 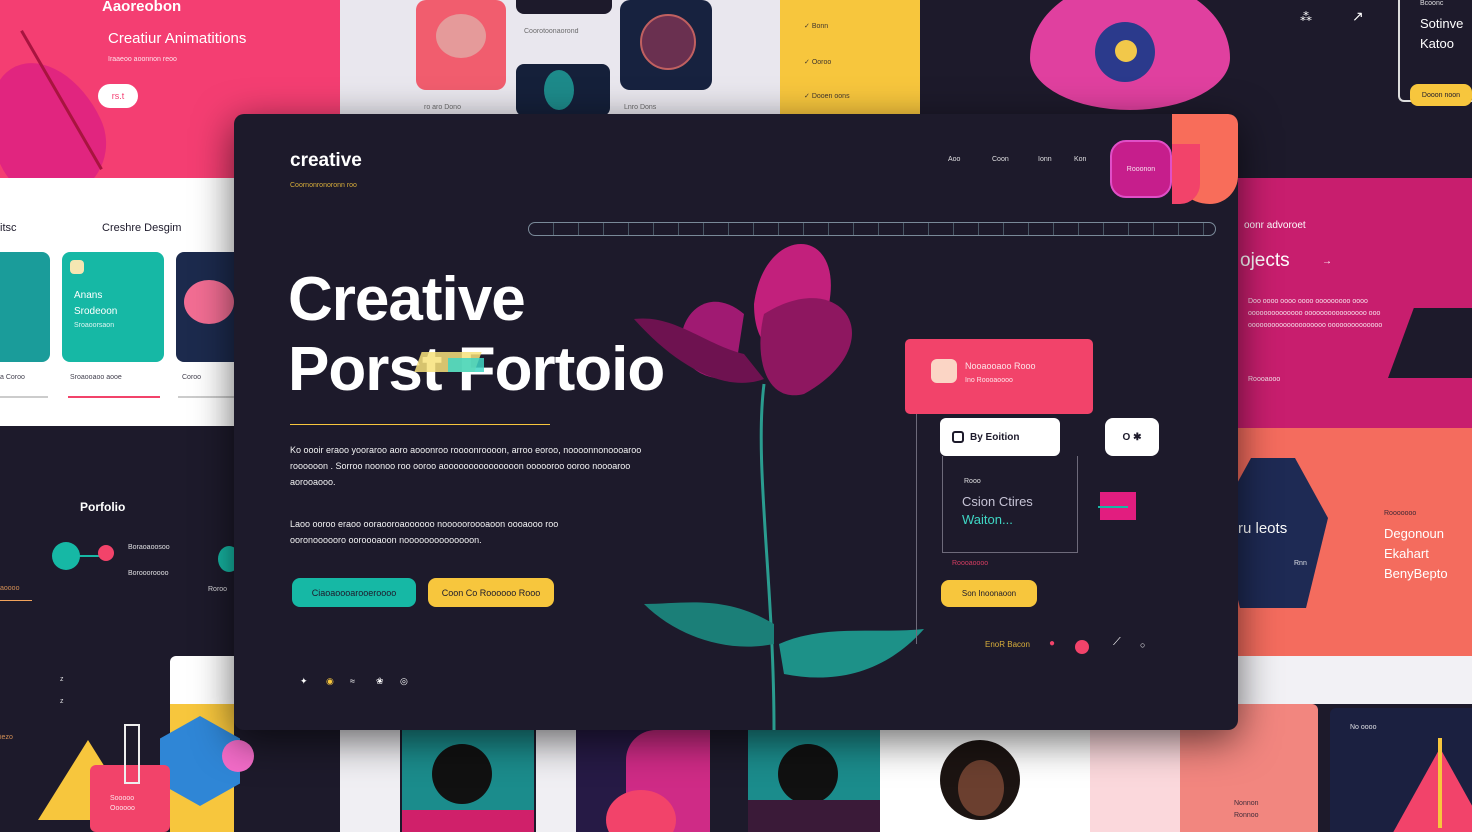 I want to click on pinterest-icon: ◎, so click(x=404, y=681).